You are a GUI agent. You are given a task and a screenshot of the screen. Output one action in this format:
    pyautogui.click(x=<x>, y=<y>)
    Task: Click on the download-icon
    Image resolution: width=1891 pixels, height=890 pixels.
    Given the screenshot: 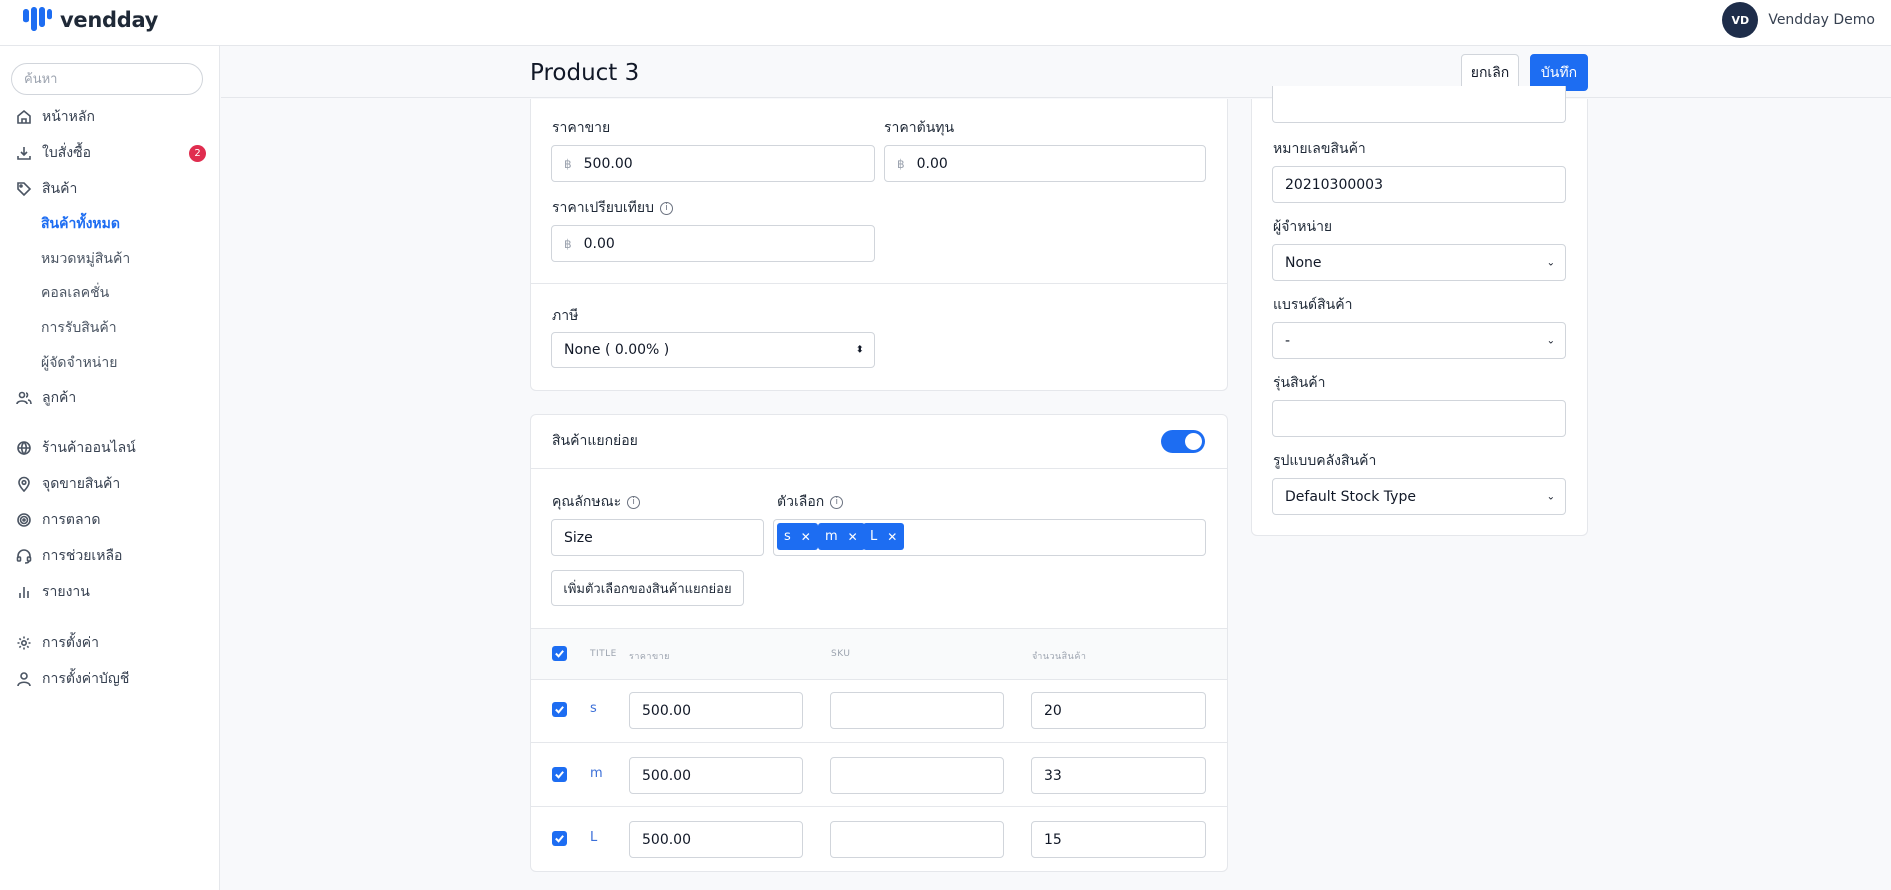 What is the action you would take?
    pyautogui.click(x=24, y=153)
    